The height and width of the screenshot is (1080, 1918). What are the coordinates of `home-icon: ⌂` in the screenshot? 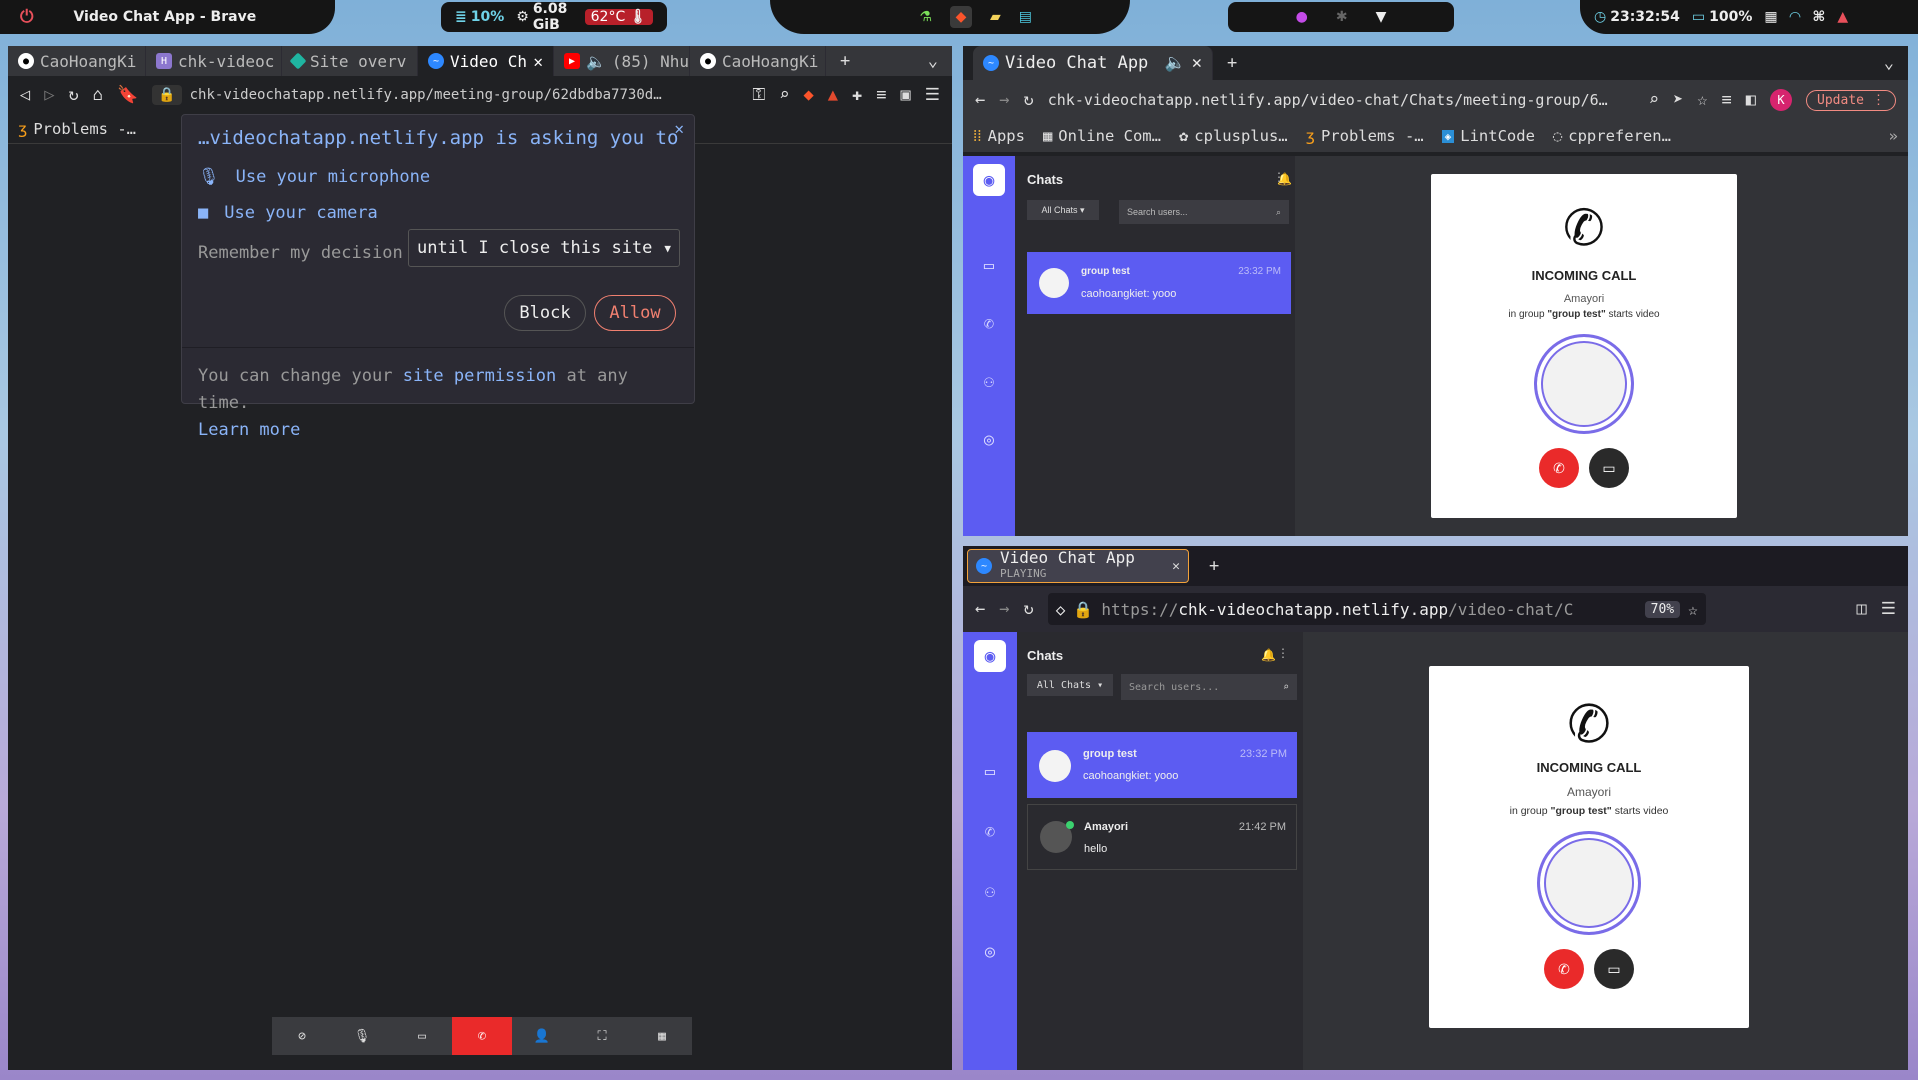 It's located at (98, 95).